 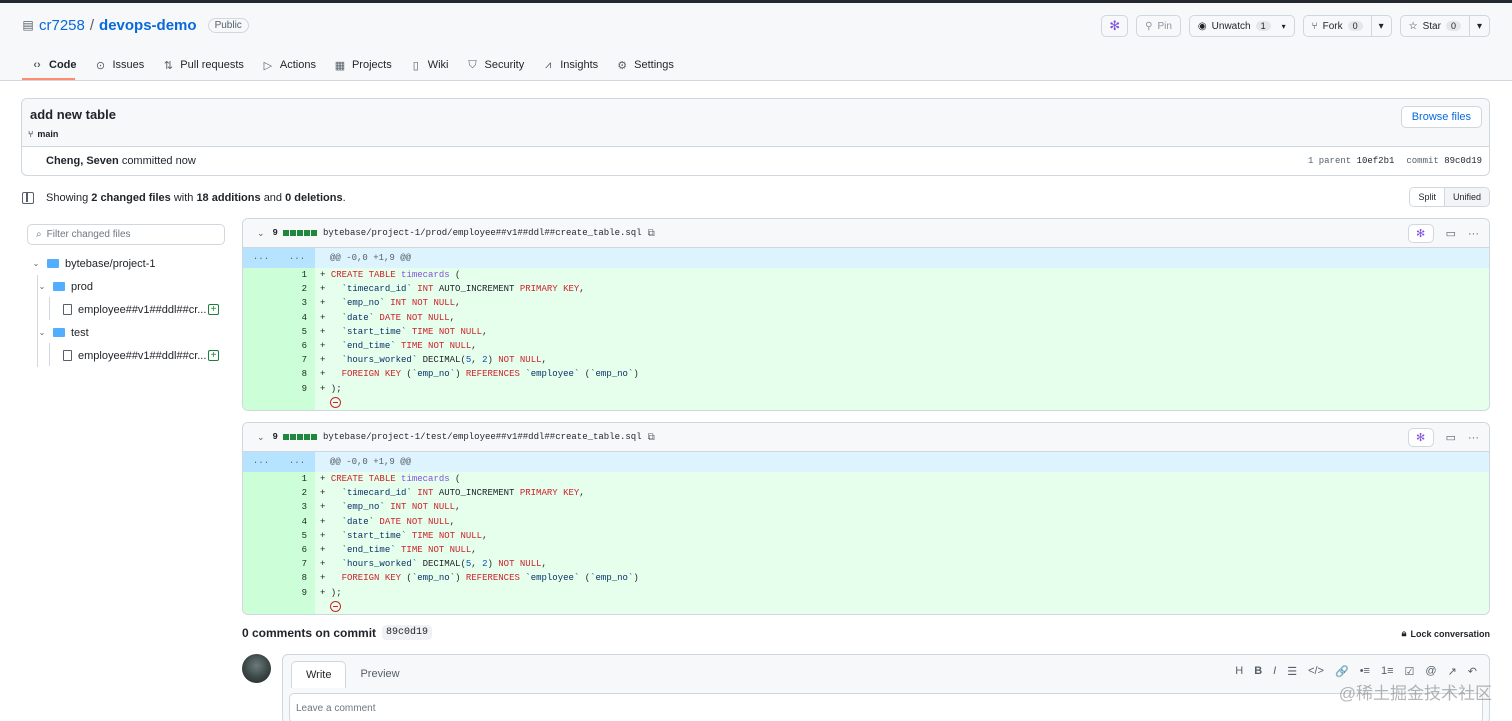 I want to click on split-view-button: Split, so click(x=1427, y=197).